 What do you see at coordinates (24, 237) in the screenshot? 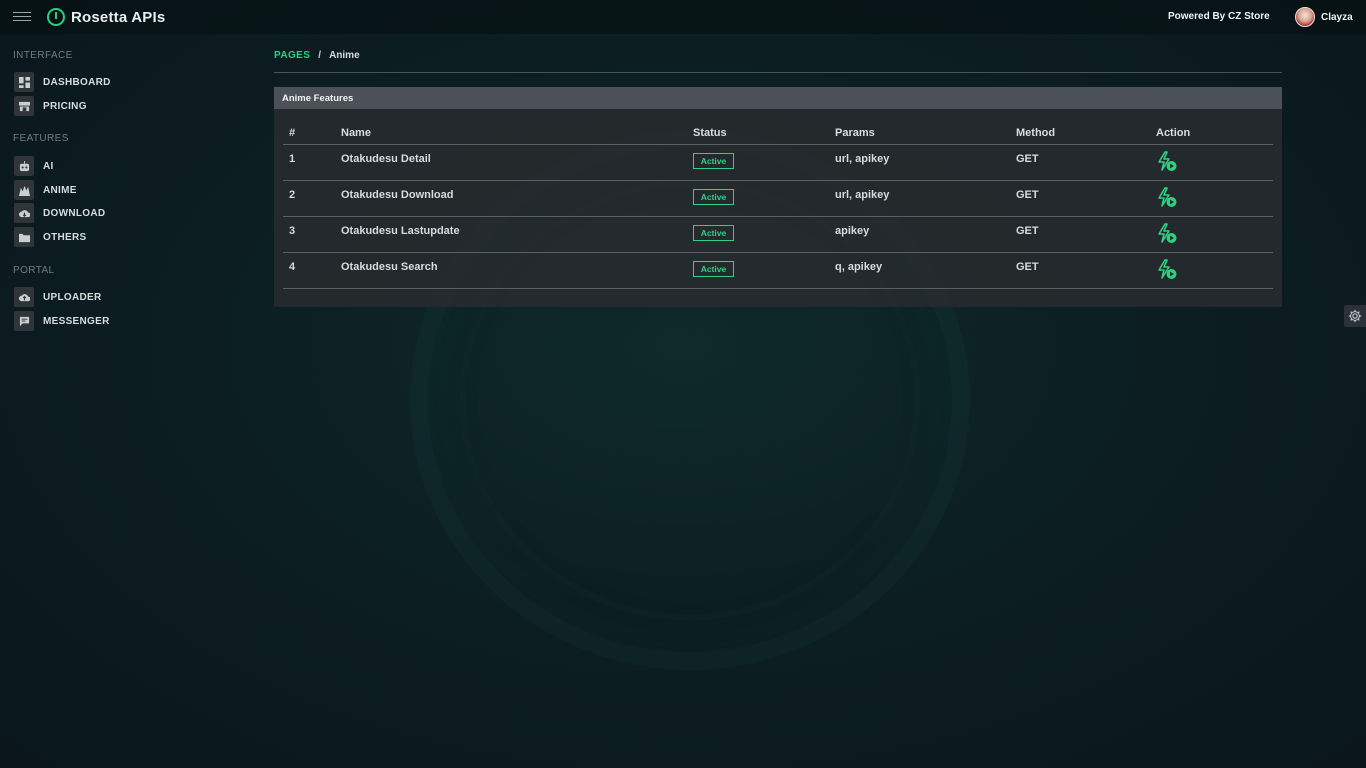
I see `folder-icon` at bounding box center [24, 237].